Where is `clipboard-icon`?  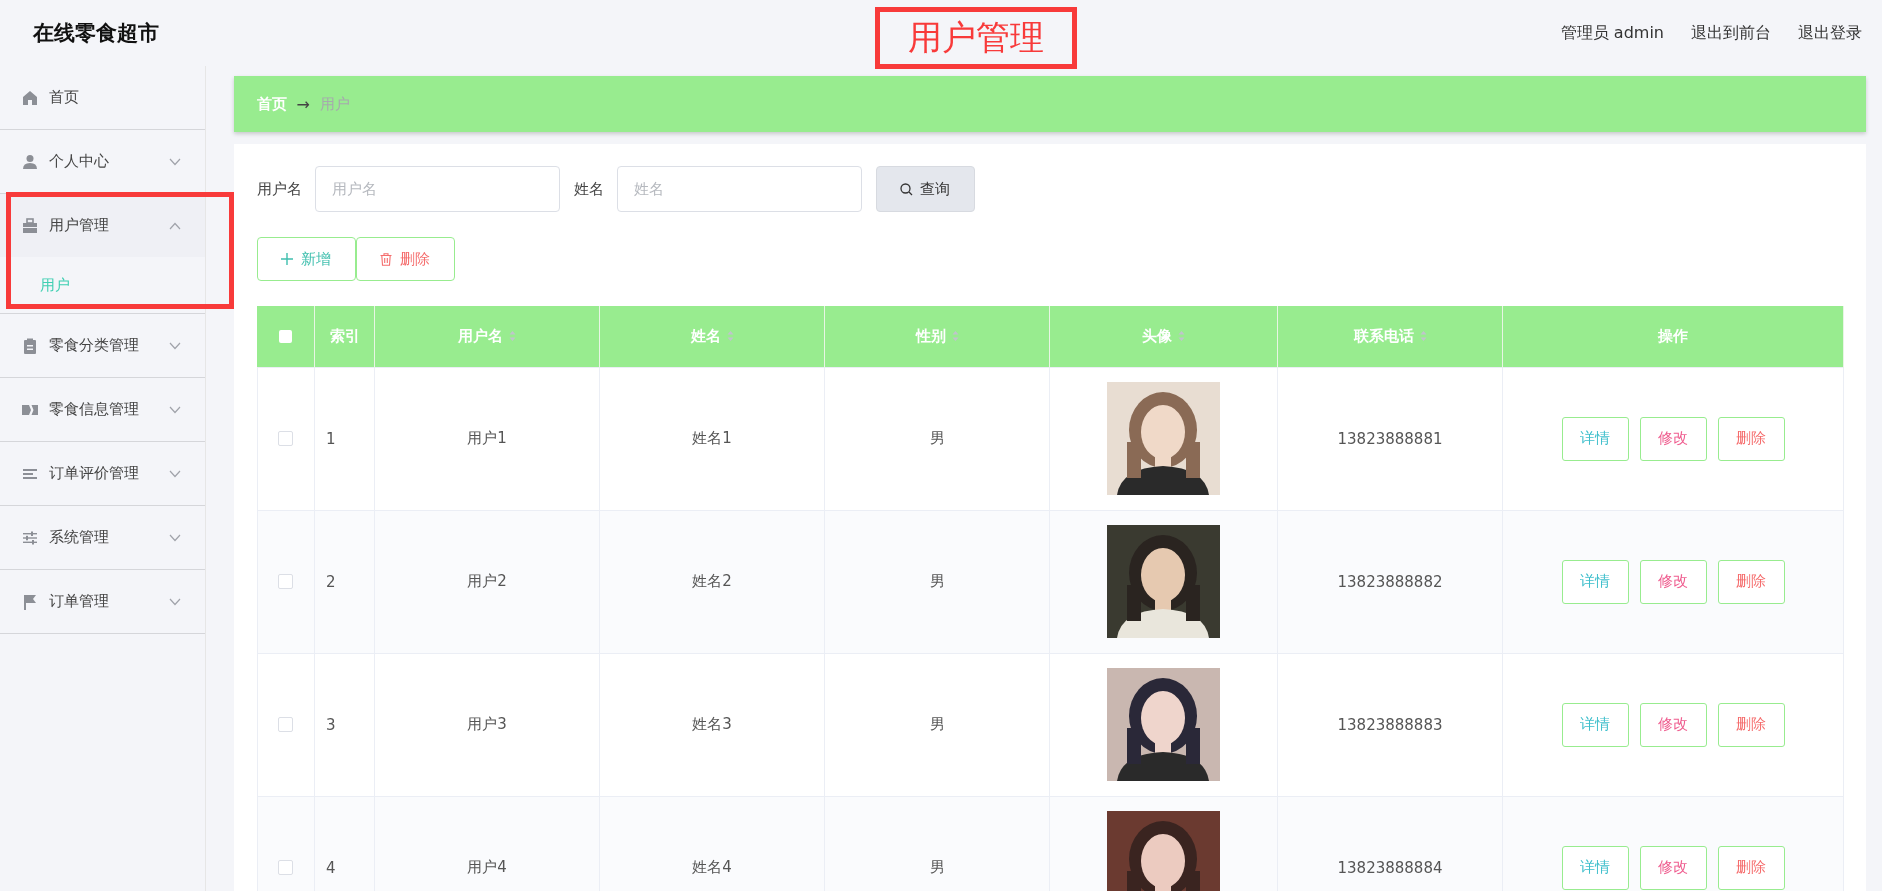 clipboard-icon is located at coordinates (30, 345).